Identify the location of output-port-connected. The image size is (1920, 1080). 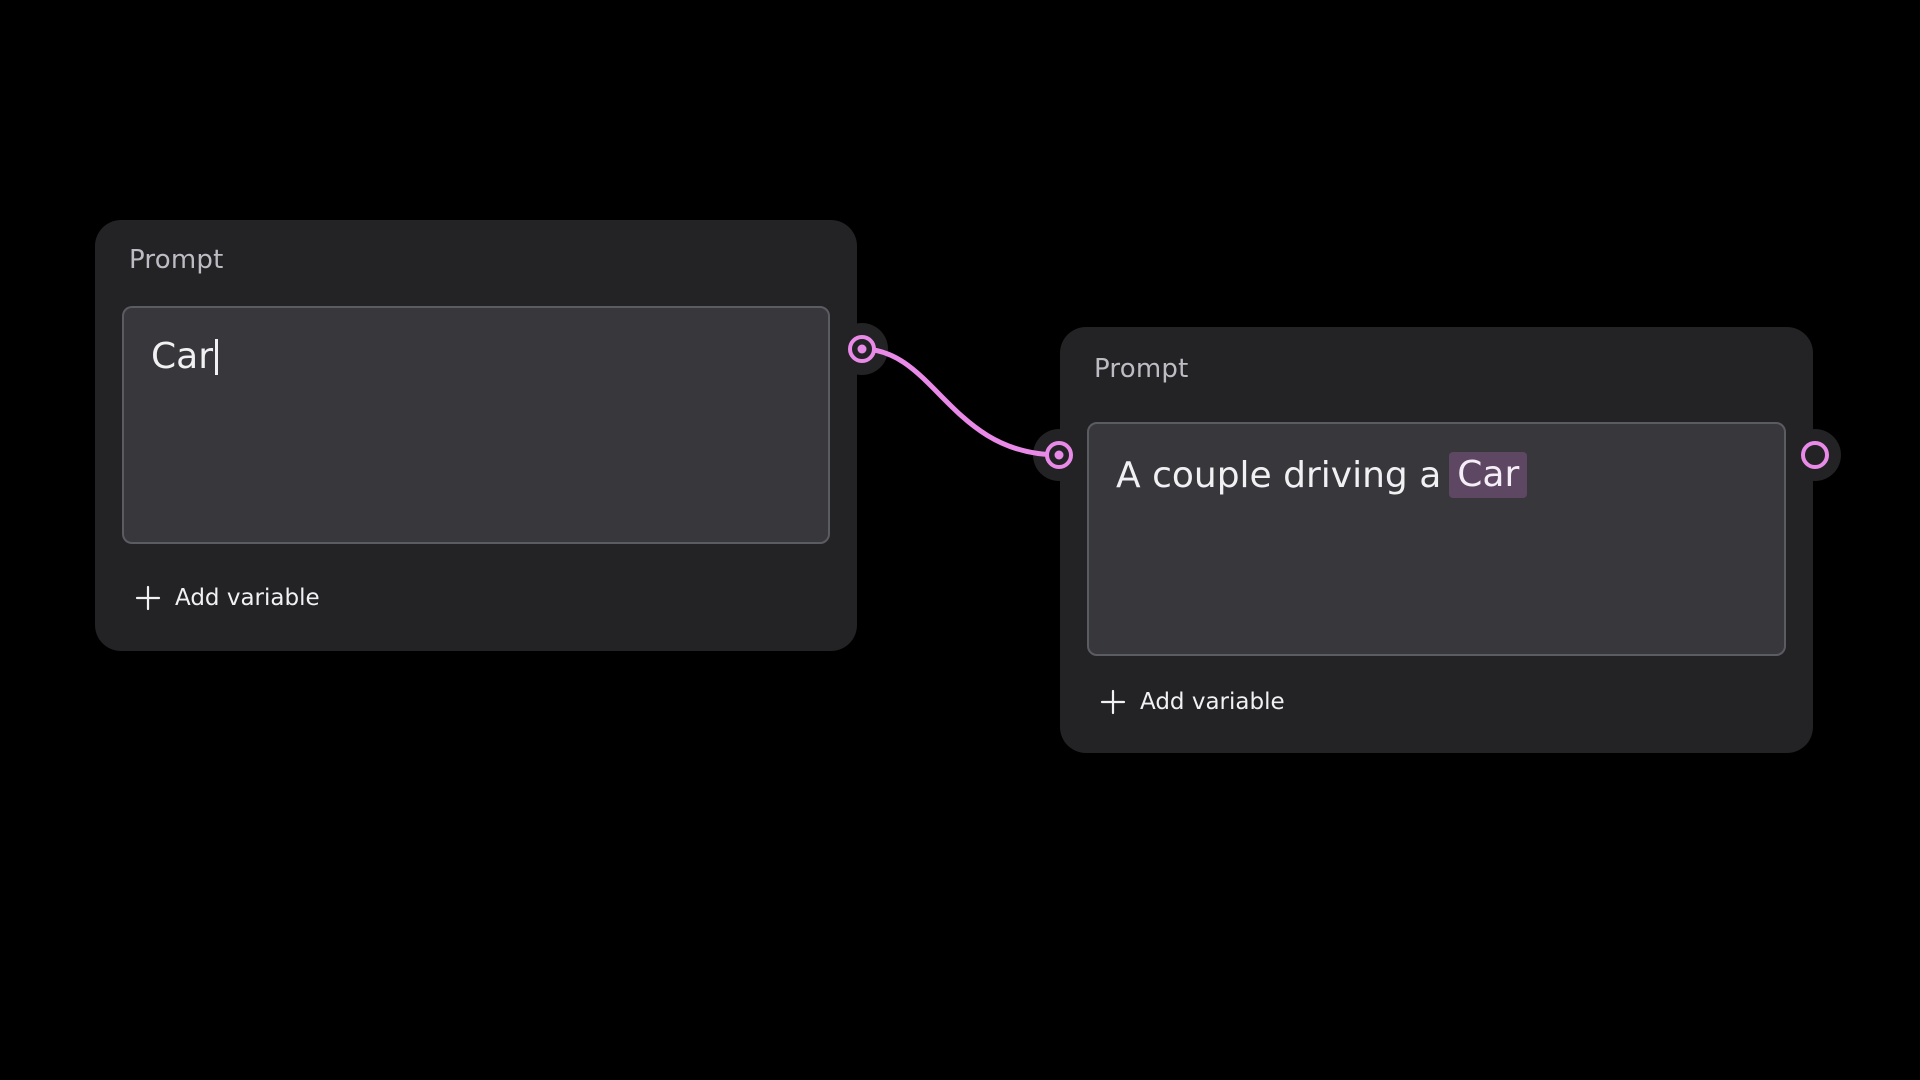
(862, 349).